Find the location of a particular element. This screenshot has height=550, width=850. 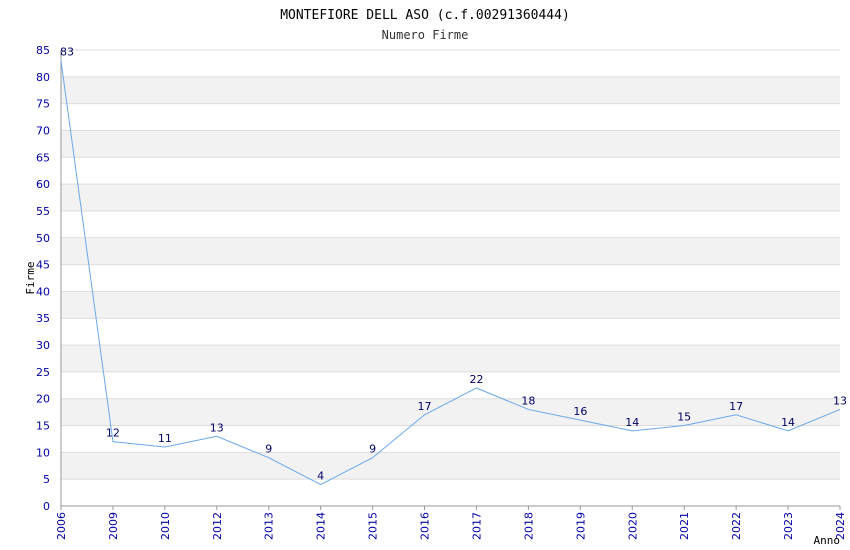

y-tick-label: 10 is located at coordinates (43, 452).